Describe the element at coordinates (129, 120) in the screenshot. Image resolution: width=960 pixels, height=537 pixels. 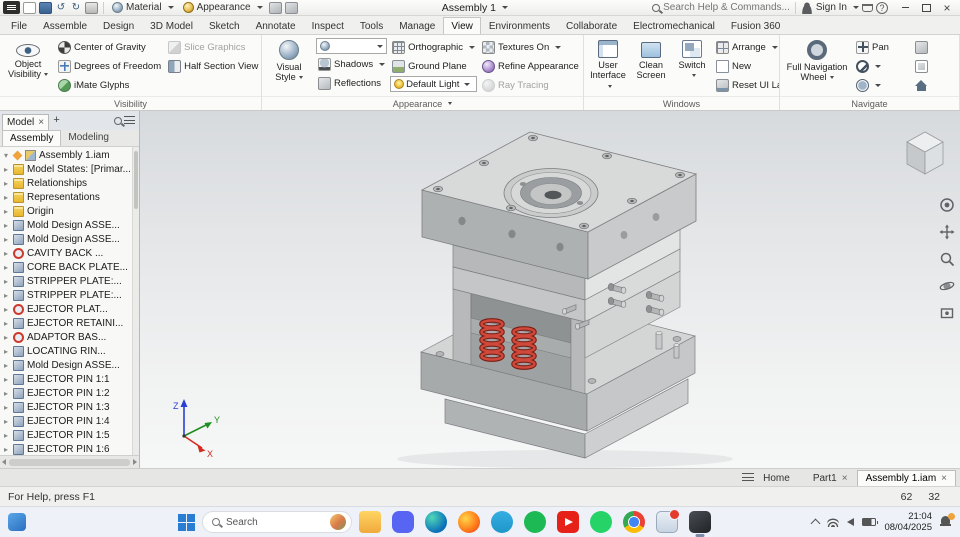
I see `browser-menu-icon` at that location.